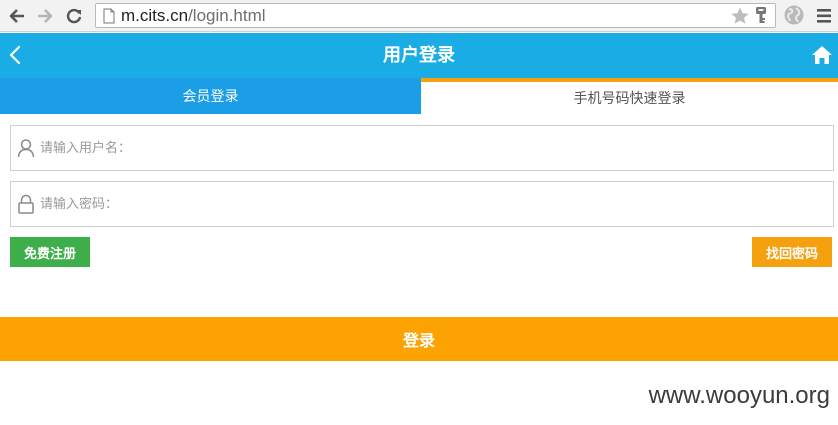 The width and height of the screenshot is (838, 425). Describe the element at coordinates (761, 16) in the screenshot. I see `key-icon` at that location.